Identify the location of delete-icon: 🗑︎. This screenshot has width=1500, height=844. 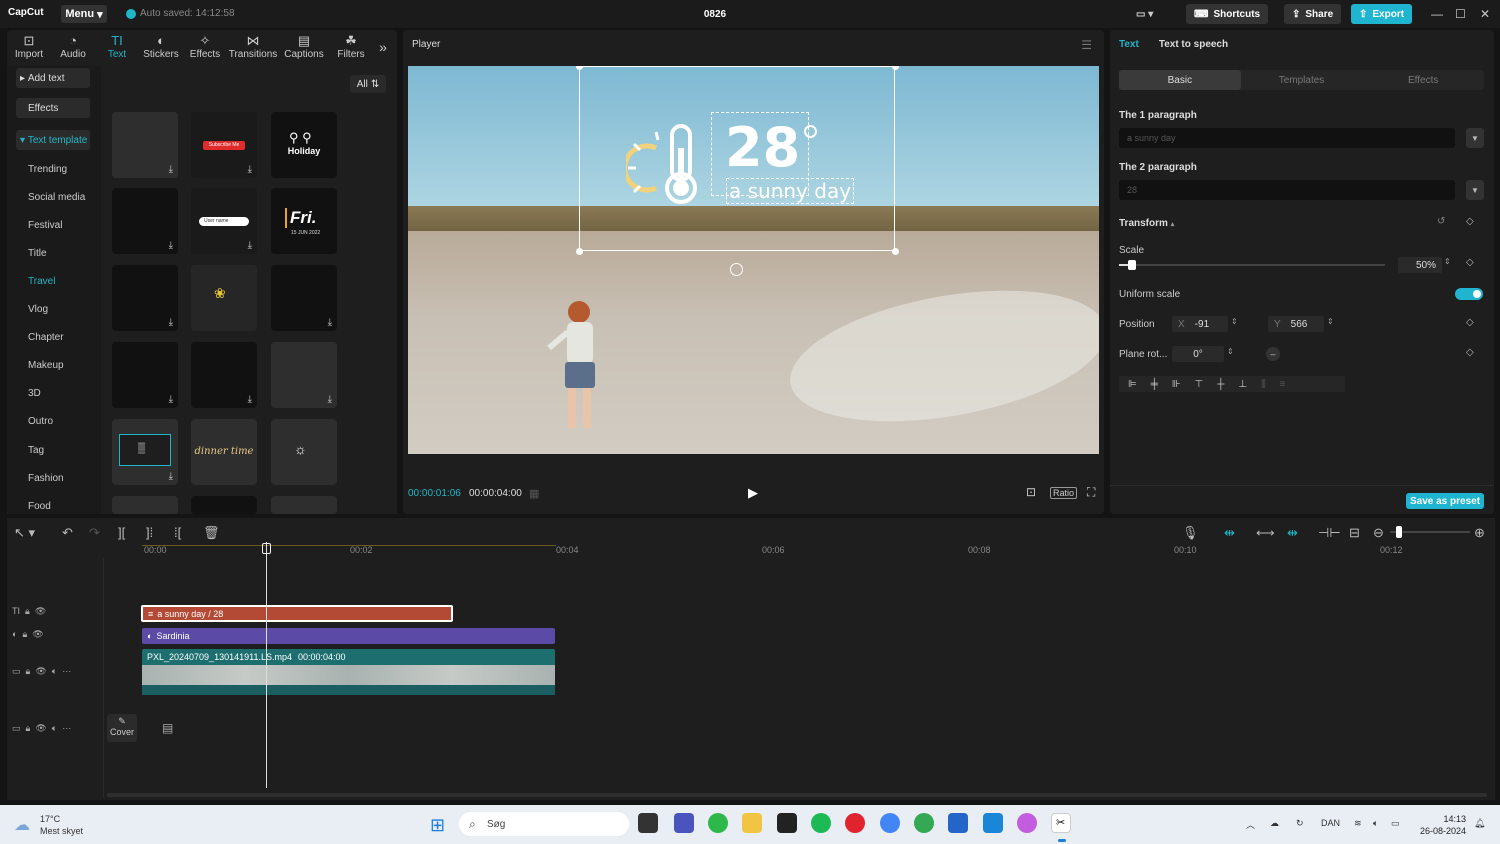
(211, 533).